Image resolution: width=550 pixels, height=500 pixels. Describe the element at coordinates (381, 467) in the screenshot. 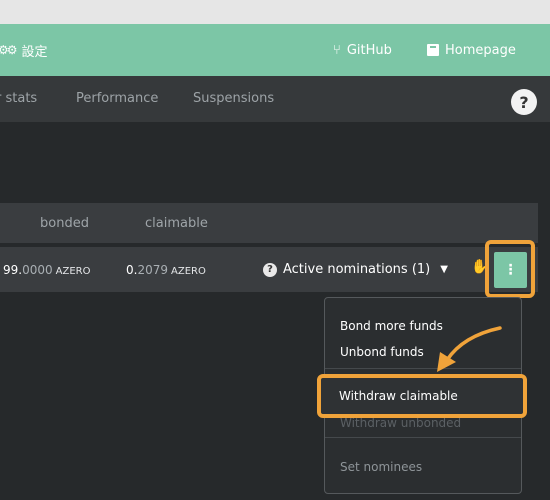

I see `menu-item-set-nominees: Set nominees` at that location.